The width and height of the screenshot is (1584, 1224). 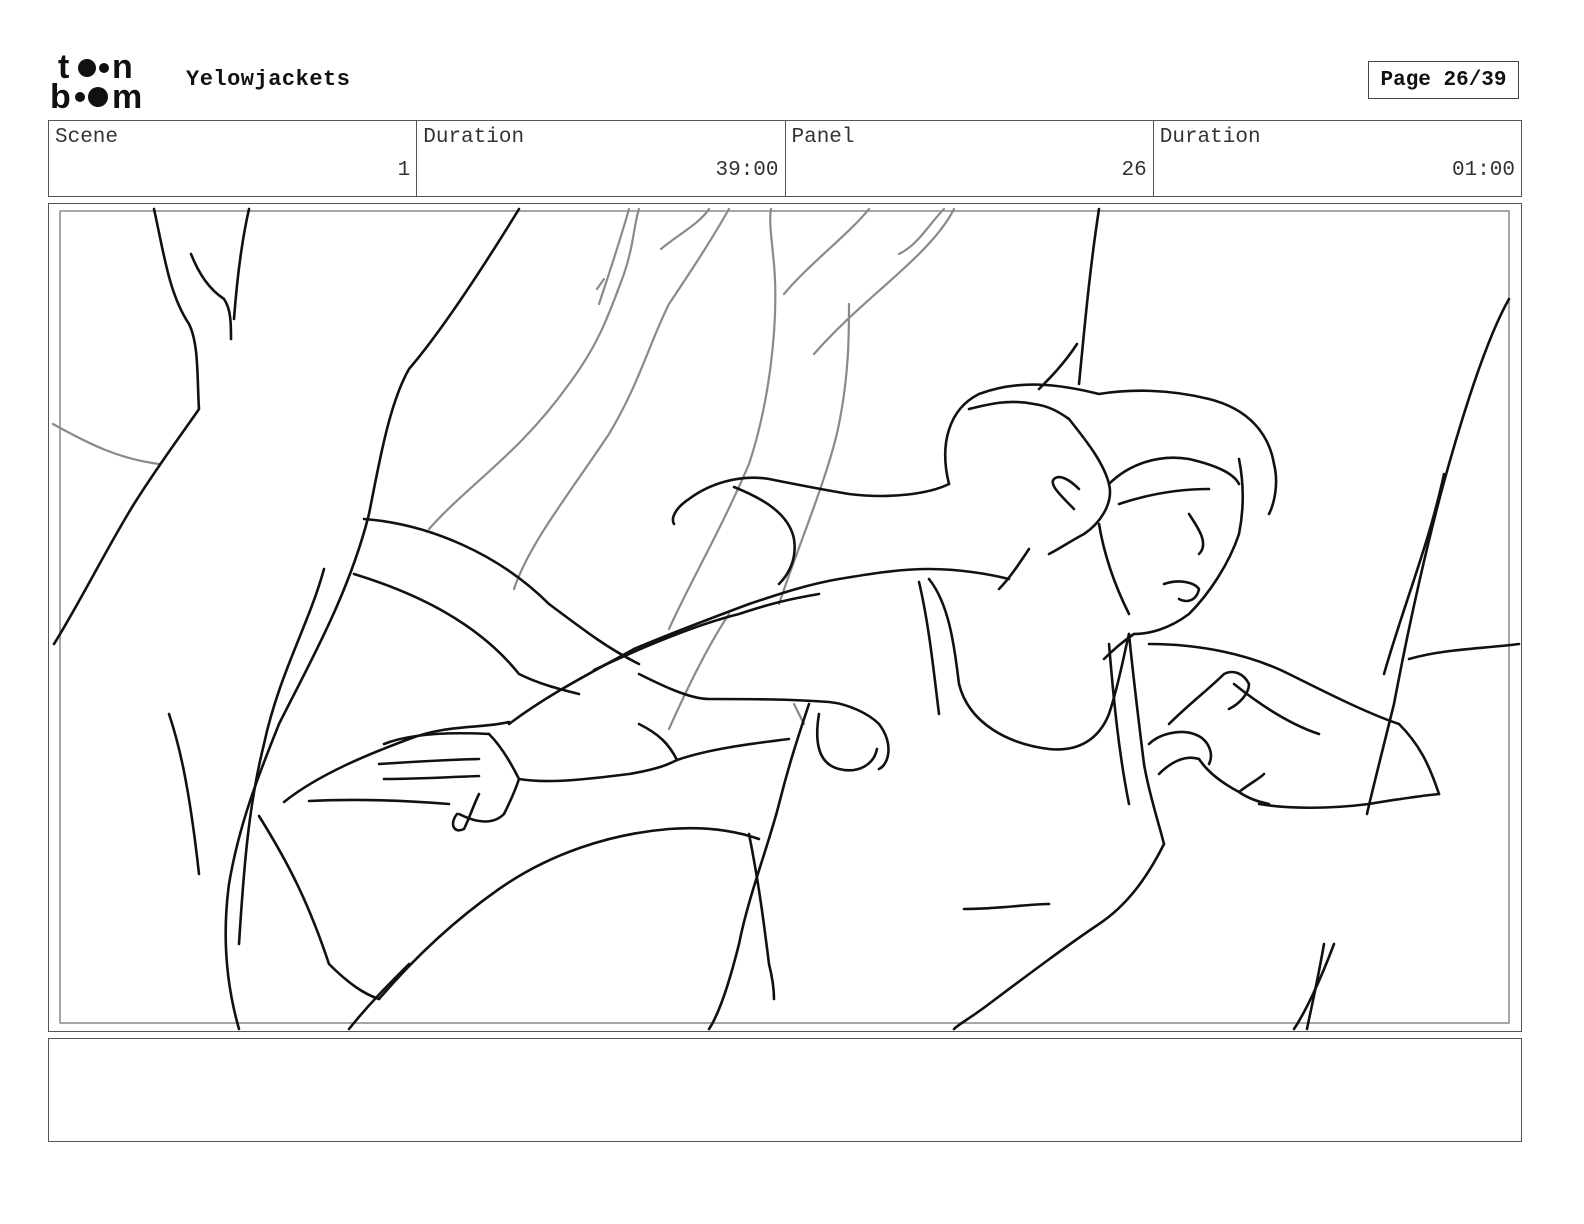 I want to click on svg-text: b, so click(x=60, y=95).